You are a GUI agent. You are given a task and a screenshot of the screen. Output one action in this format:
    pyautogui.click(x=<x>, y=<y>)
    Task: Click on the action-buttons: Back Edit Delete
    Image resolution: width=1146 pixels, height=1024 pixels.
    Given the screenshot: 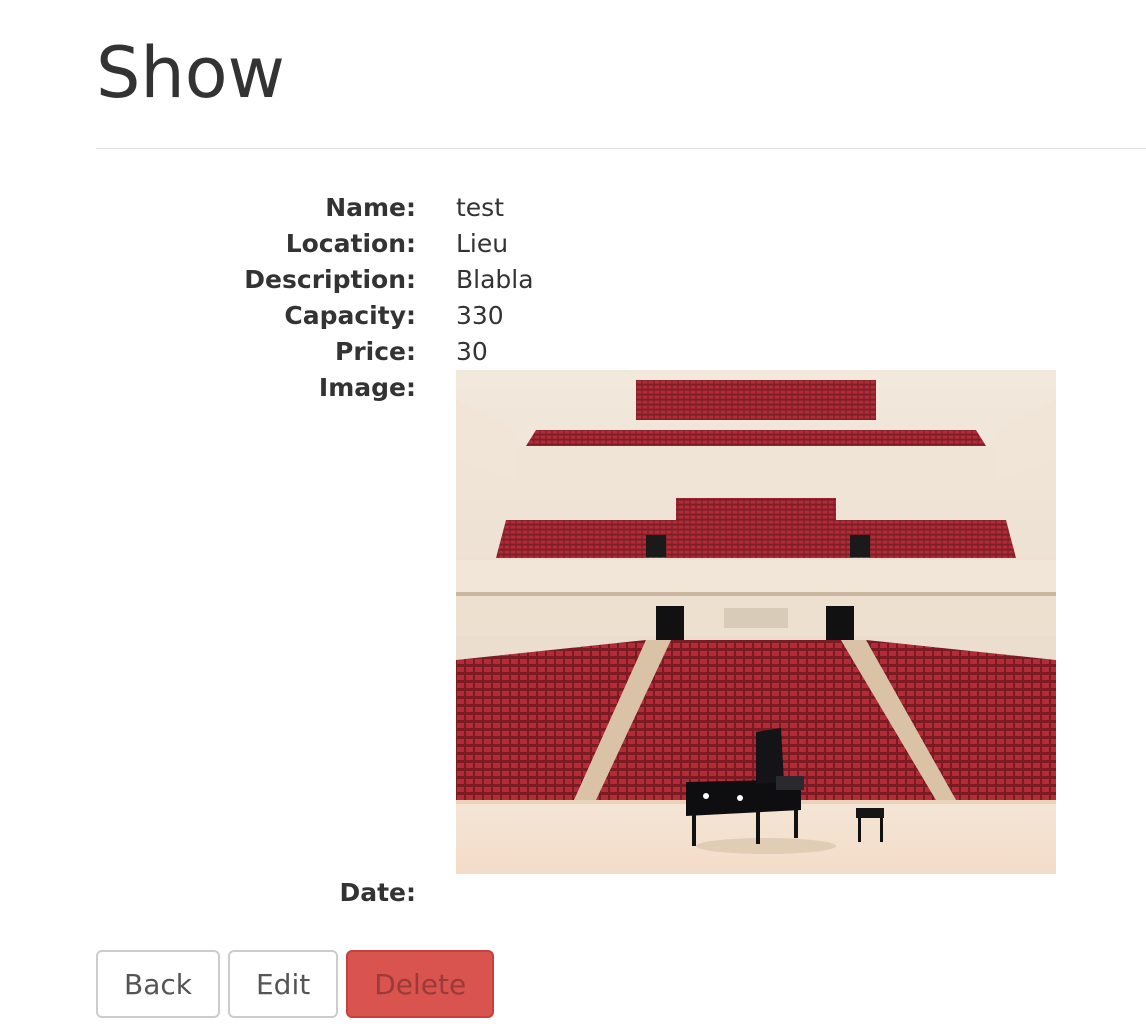 What is the action you would take?
    pyautogui.click(x=295, y=984)
    